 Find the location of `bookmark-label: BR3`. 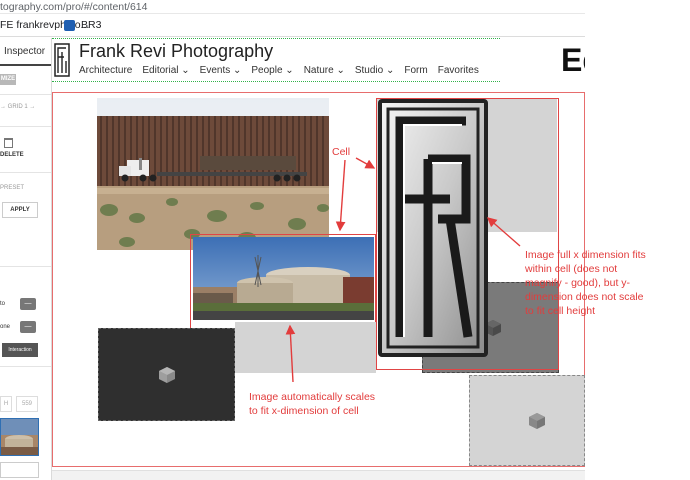

bookmark-label: BR3 is located at coordinates (91, 25).